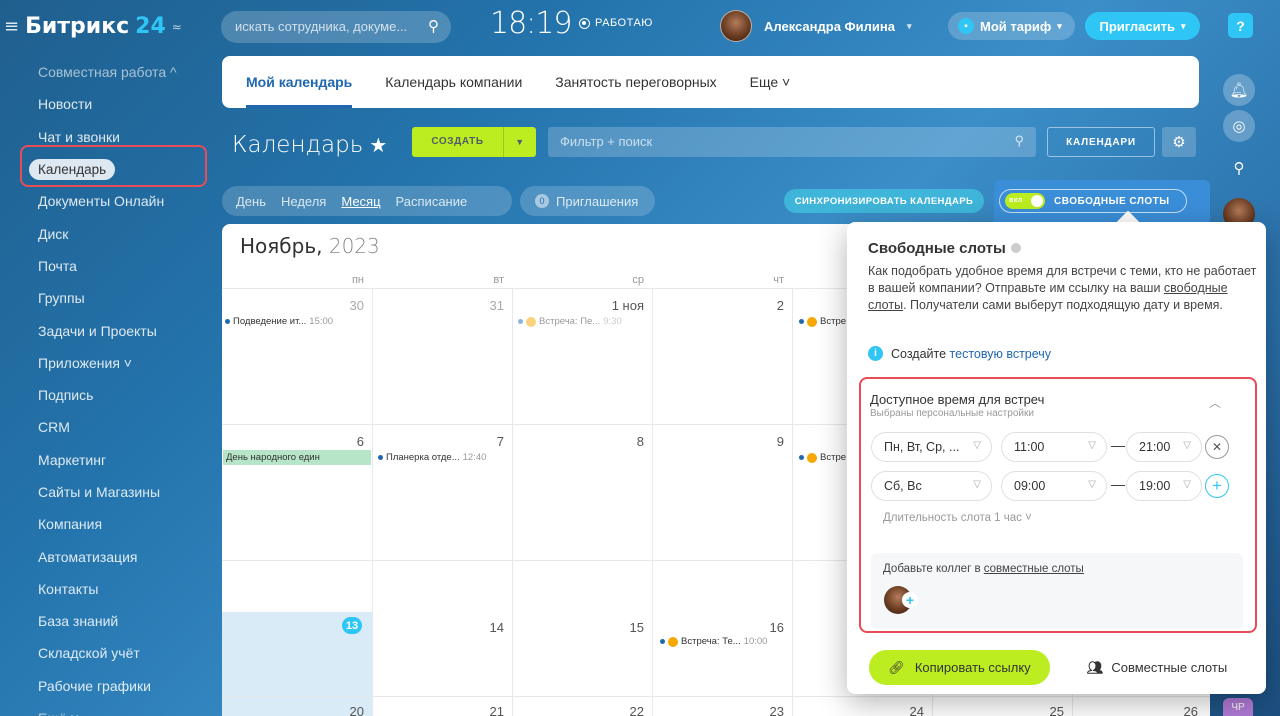 This screenshot has width=1280, height=716. I want to click on sidebar-item-schedules: Рабочие графики, so click(115, 686).